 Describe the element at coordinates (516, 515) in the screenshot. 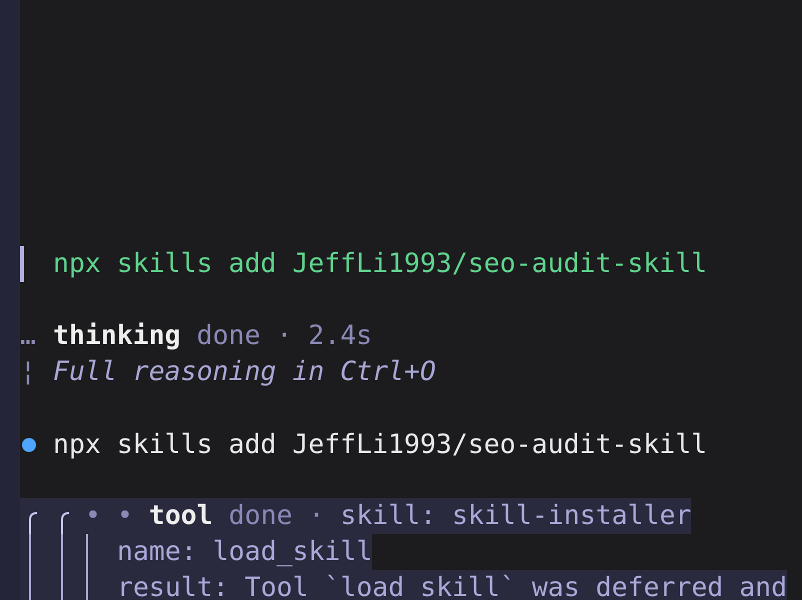

I see `tool-detail: skill: skill-installer` at that location.